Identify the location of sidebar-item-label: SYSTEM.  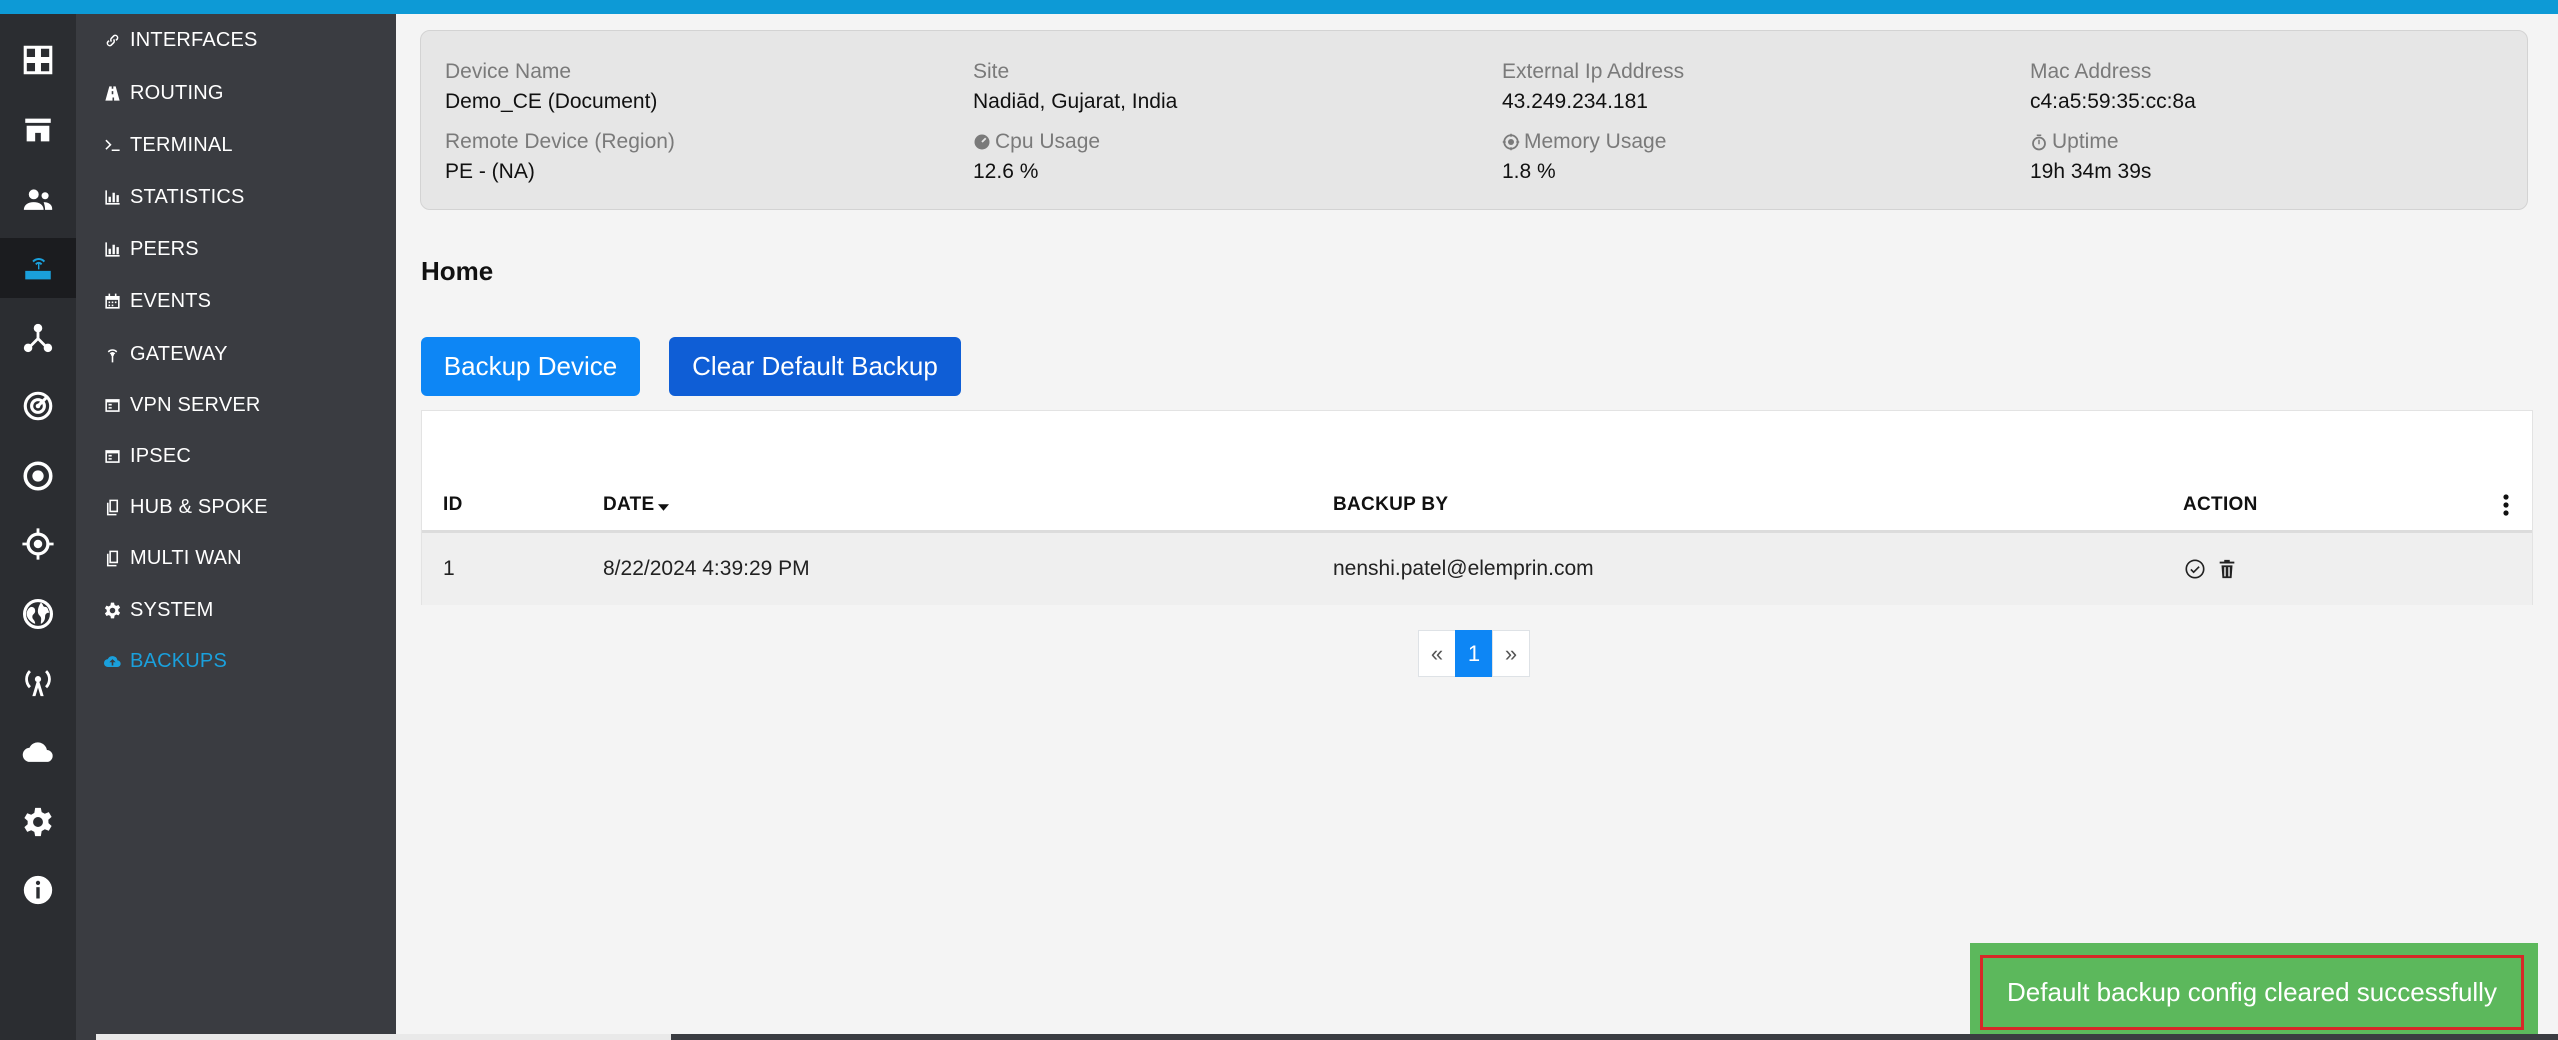
(172, 609).